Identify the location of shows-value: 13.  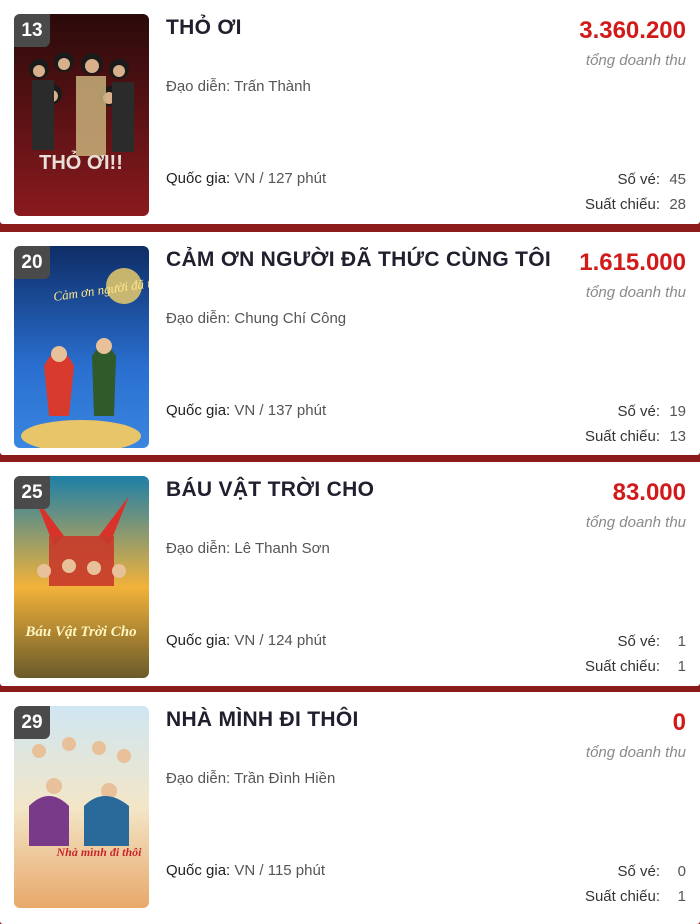
(677, 436).